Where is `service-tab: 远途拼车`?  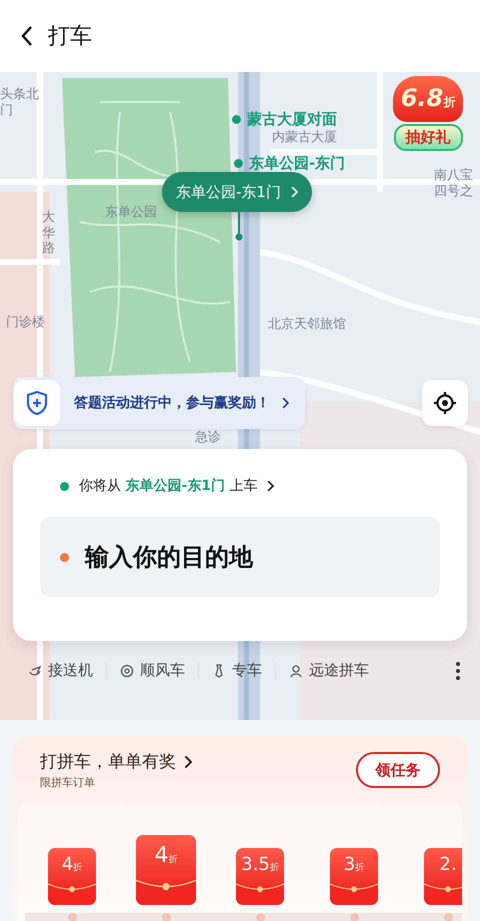
service-tab: 远途拼车 is located at coordinates (329, 670).